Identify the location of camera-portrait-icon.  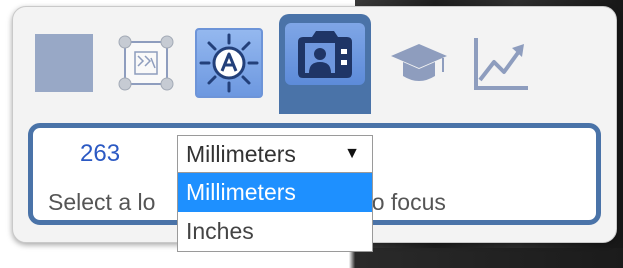
(325, 54).